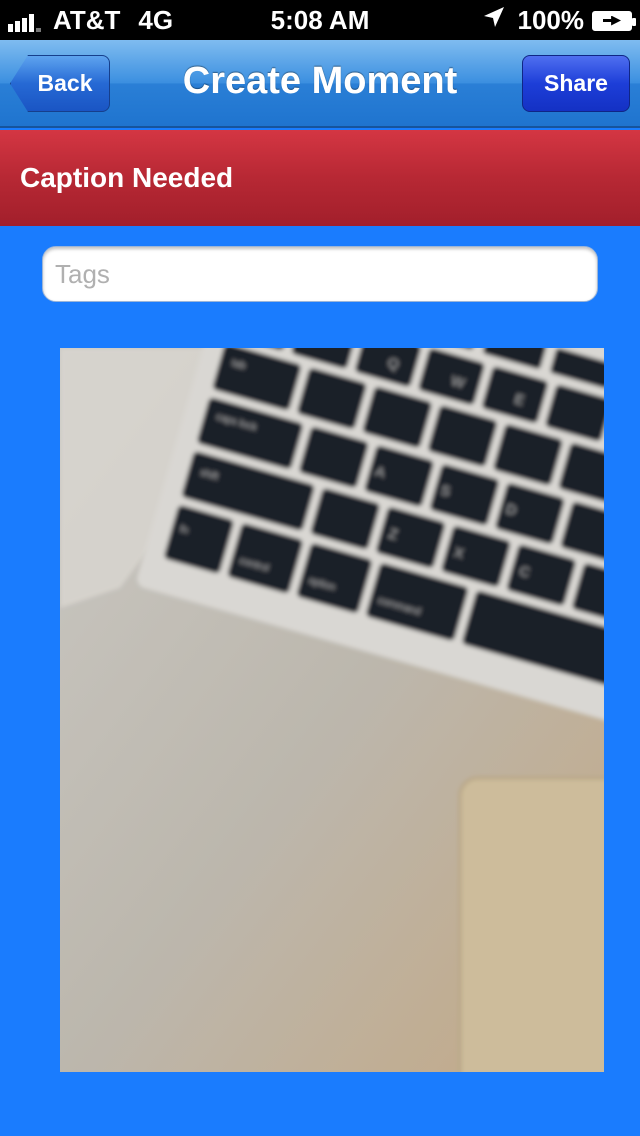 The image size is (640, 1136). What do you see at coordinates (551, 20) in the screenshot?
I see `battery-percent: 100%` at bounding box center [551, 20].